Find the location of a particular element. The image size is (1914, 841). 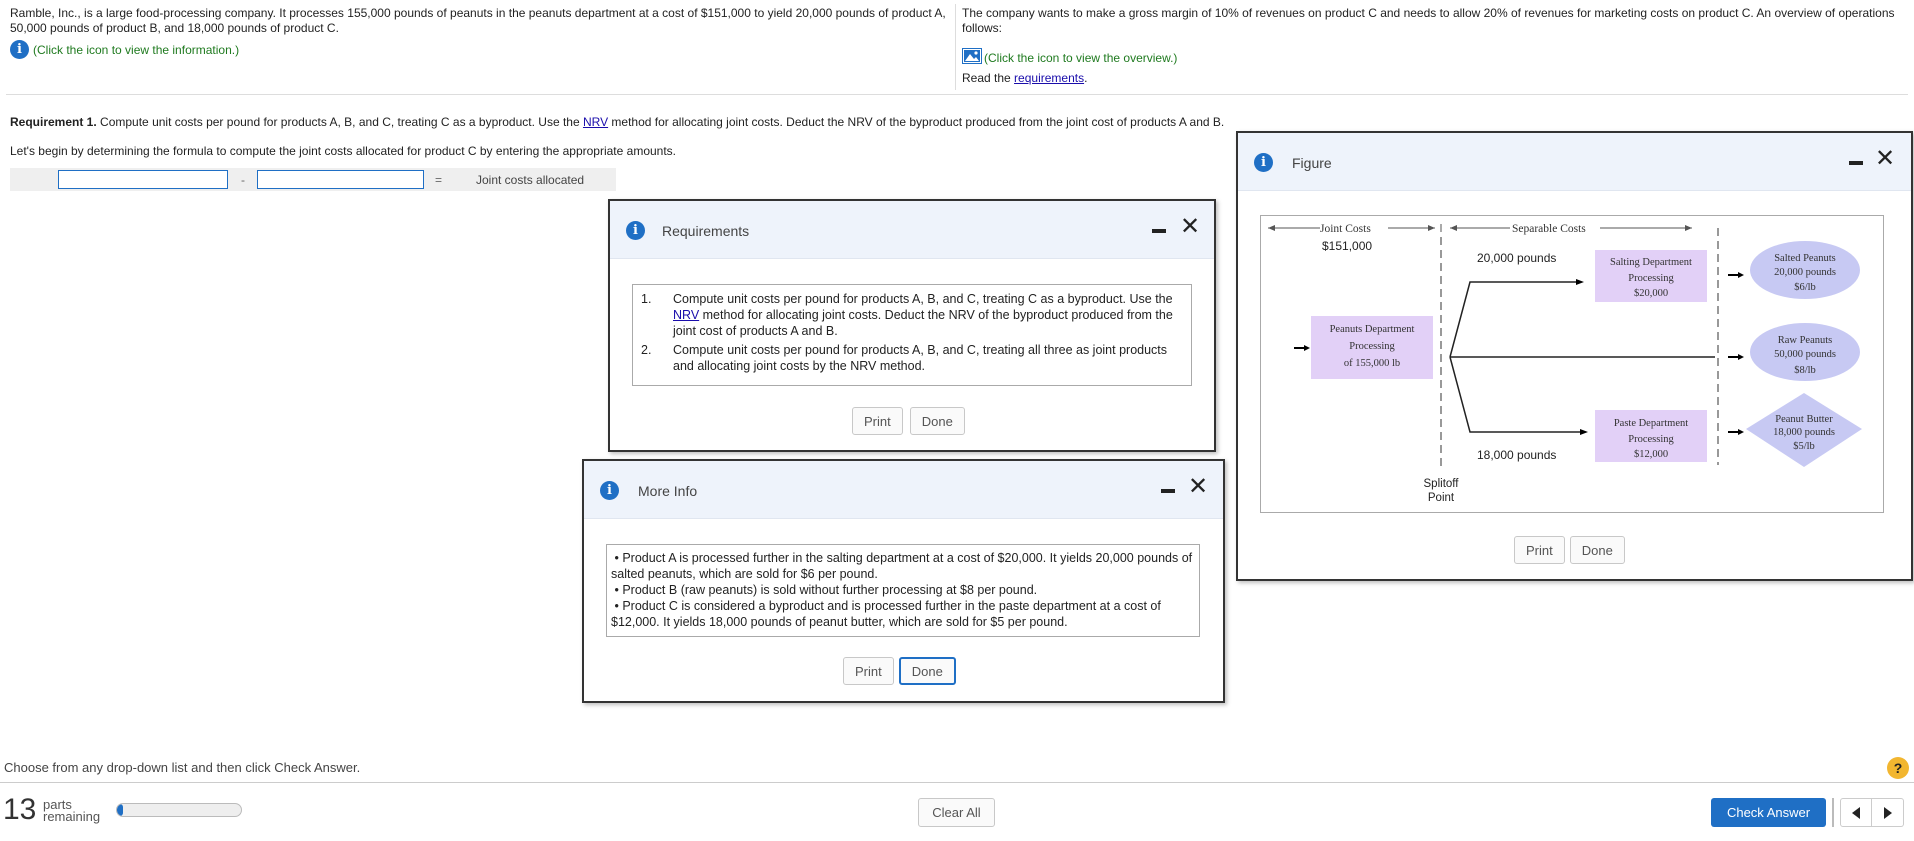

top-divider is located at coordinates (957, 94).